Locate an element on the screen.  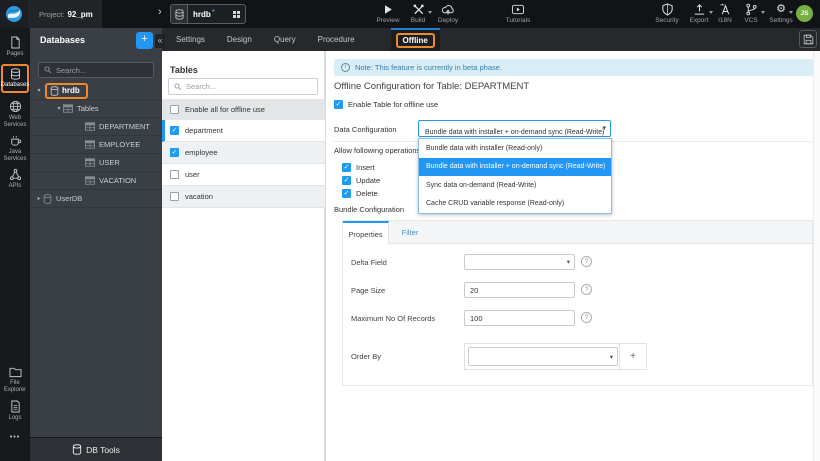
tables-search is located at coordinates (243, 86).